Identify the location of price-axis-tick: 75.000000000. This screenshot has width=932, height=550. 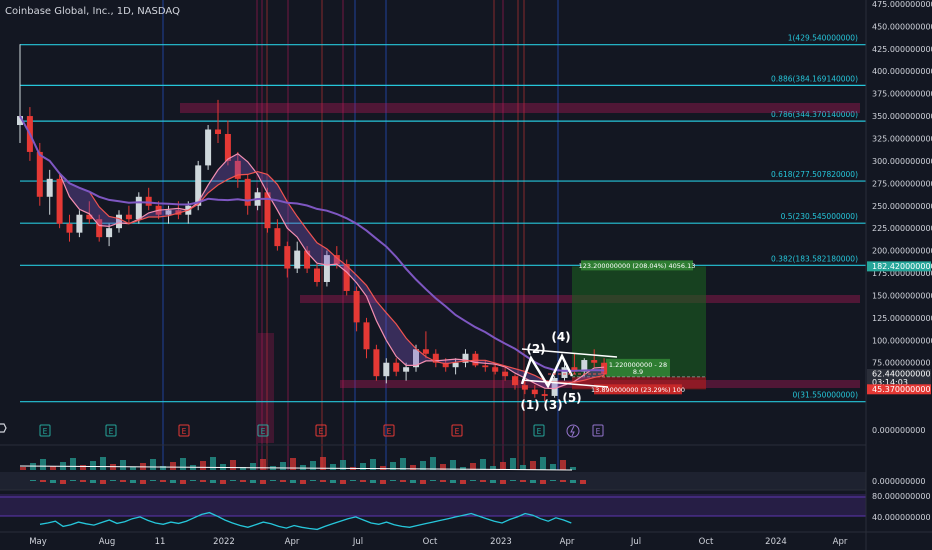
(901, 363).